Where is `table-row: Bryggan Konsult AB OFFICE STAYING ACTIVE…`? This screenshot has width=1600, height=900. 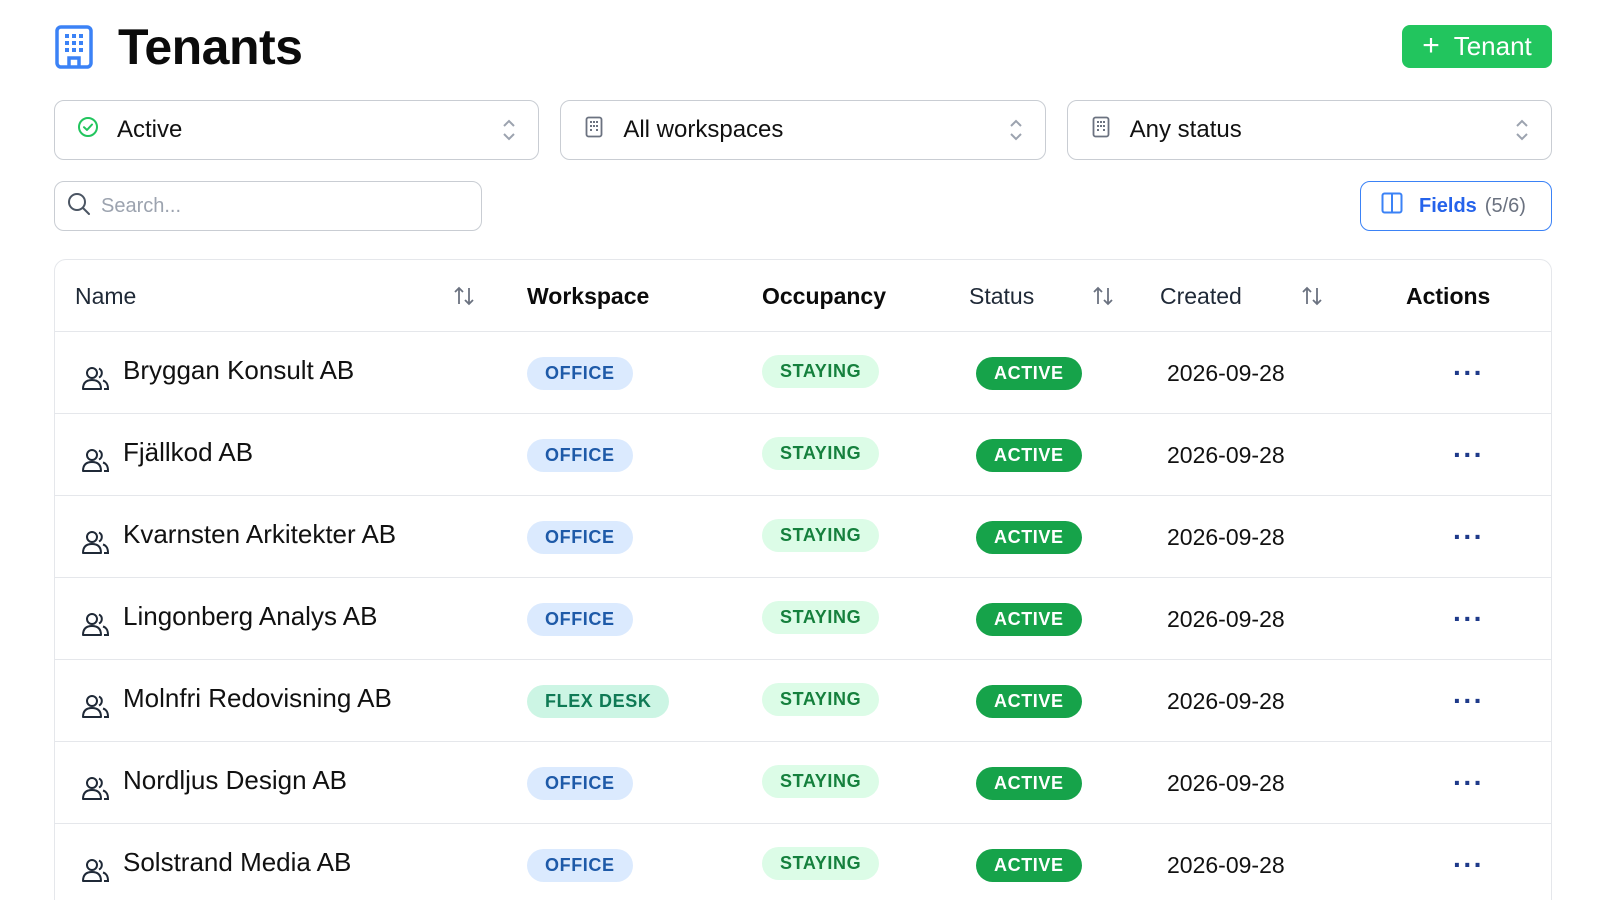 table-row: Bryggan Konsult AB OFFICE STAYING ACTIVE… is located at coordinates (803, 373).